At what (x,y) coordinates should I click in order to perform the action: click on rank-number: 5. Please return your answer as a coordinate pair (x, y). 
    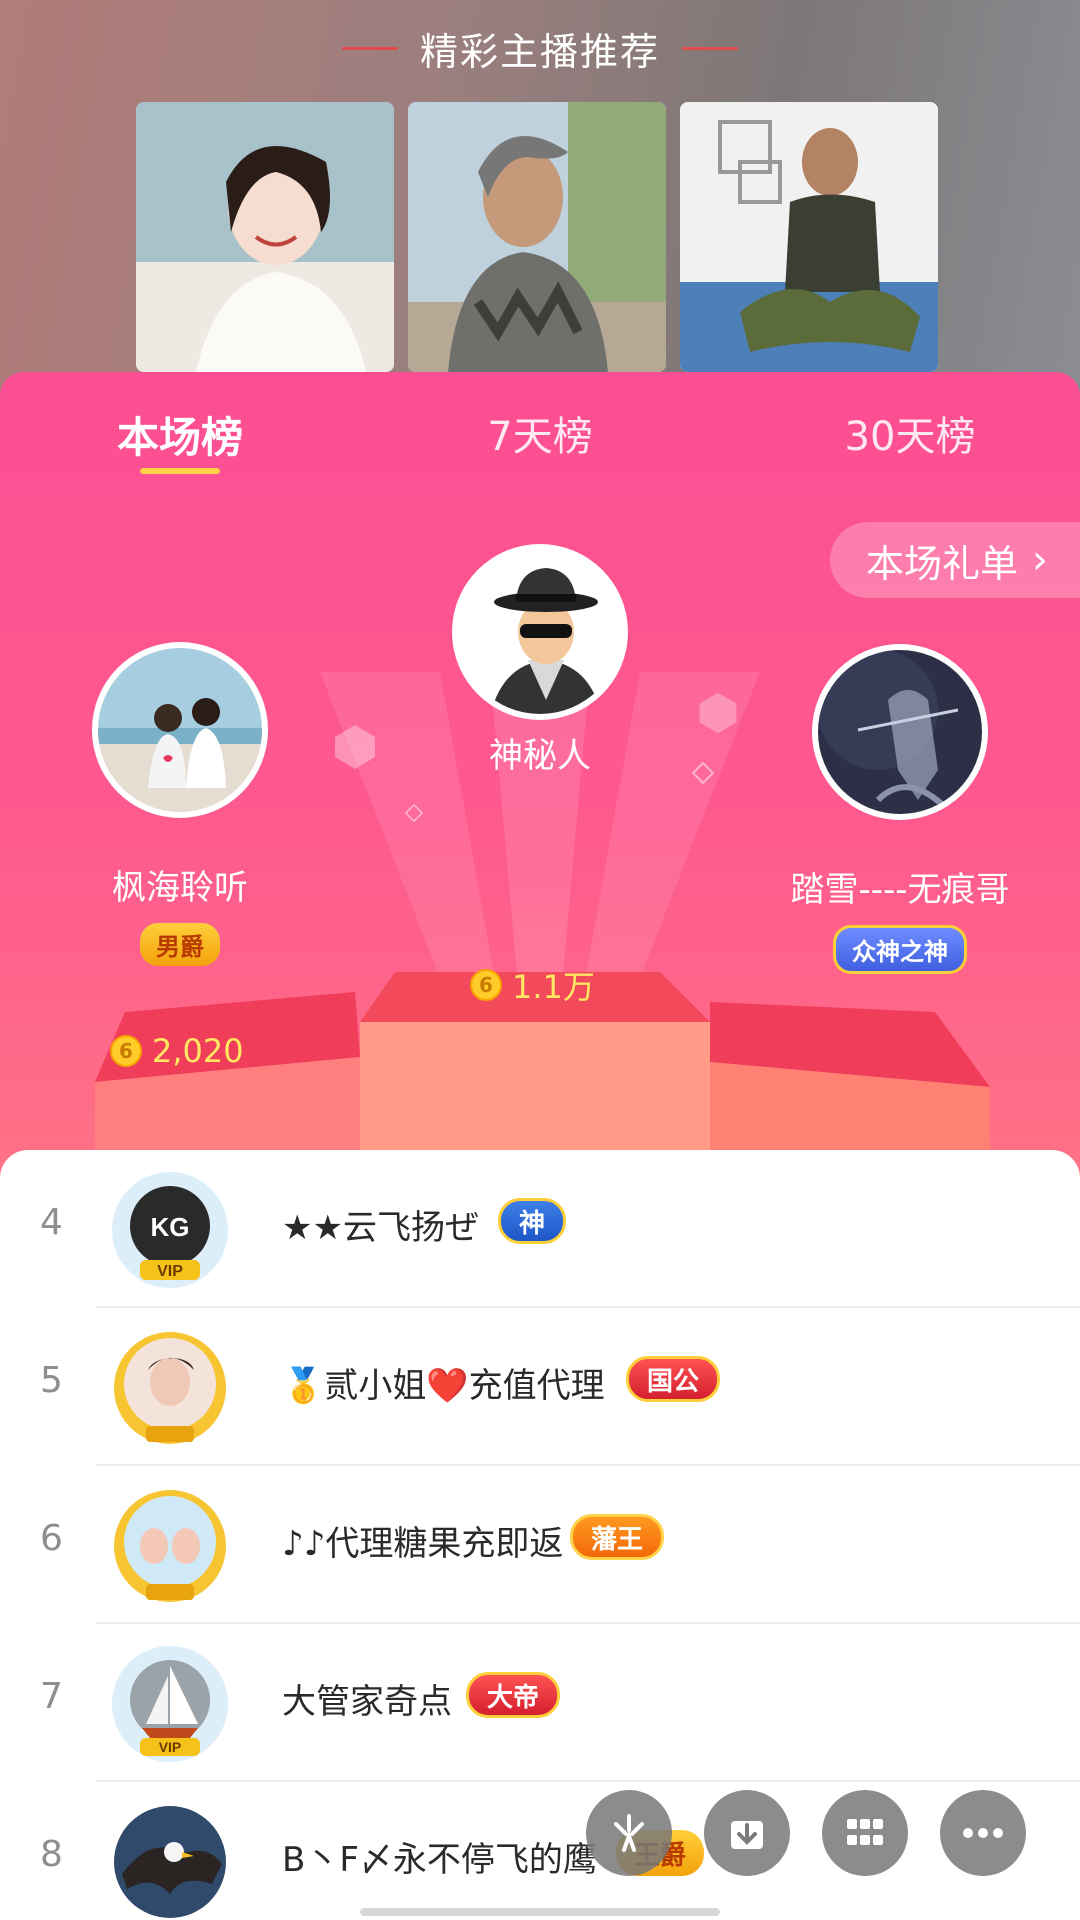
    Looking at the image, I should click on (51, 1380).